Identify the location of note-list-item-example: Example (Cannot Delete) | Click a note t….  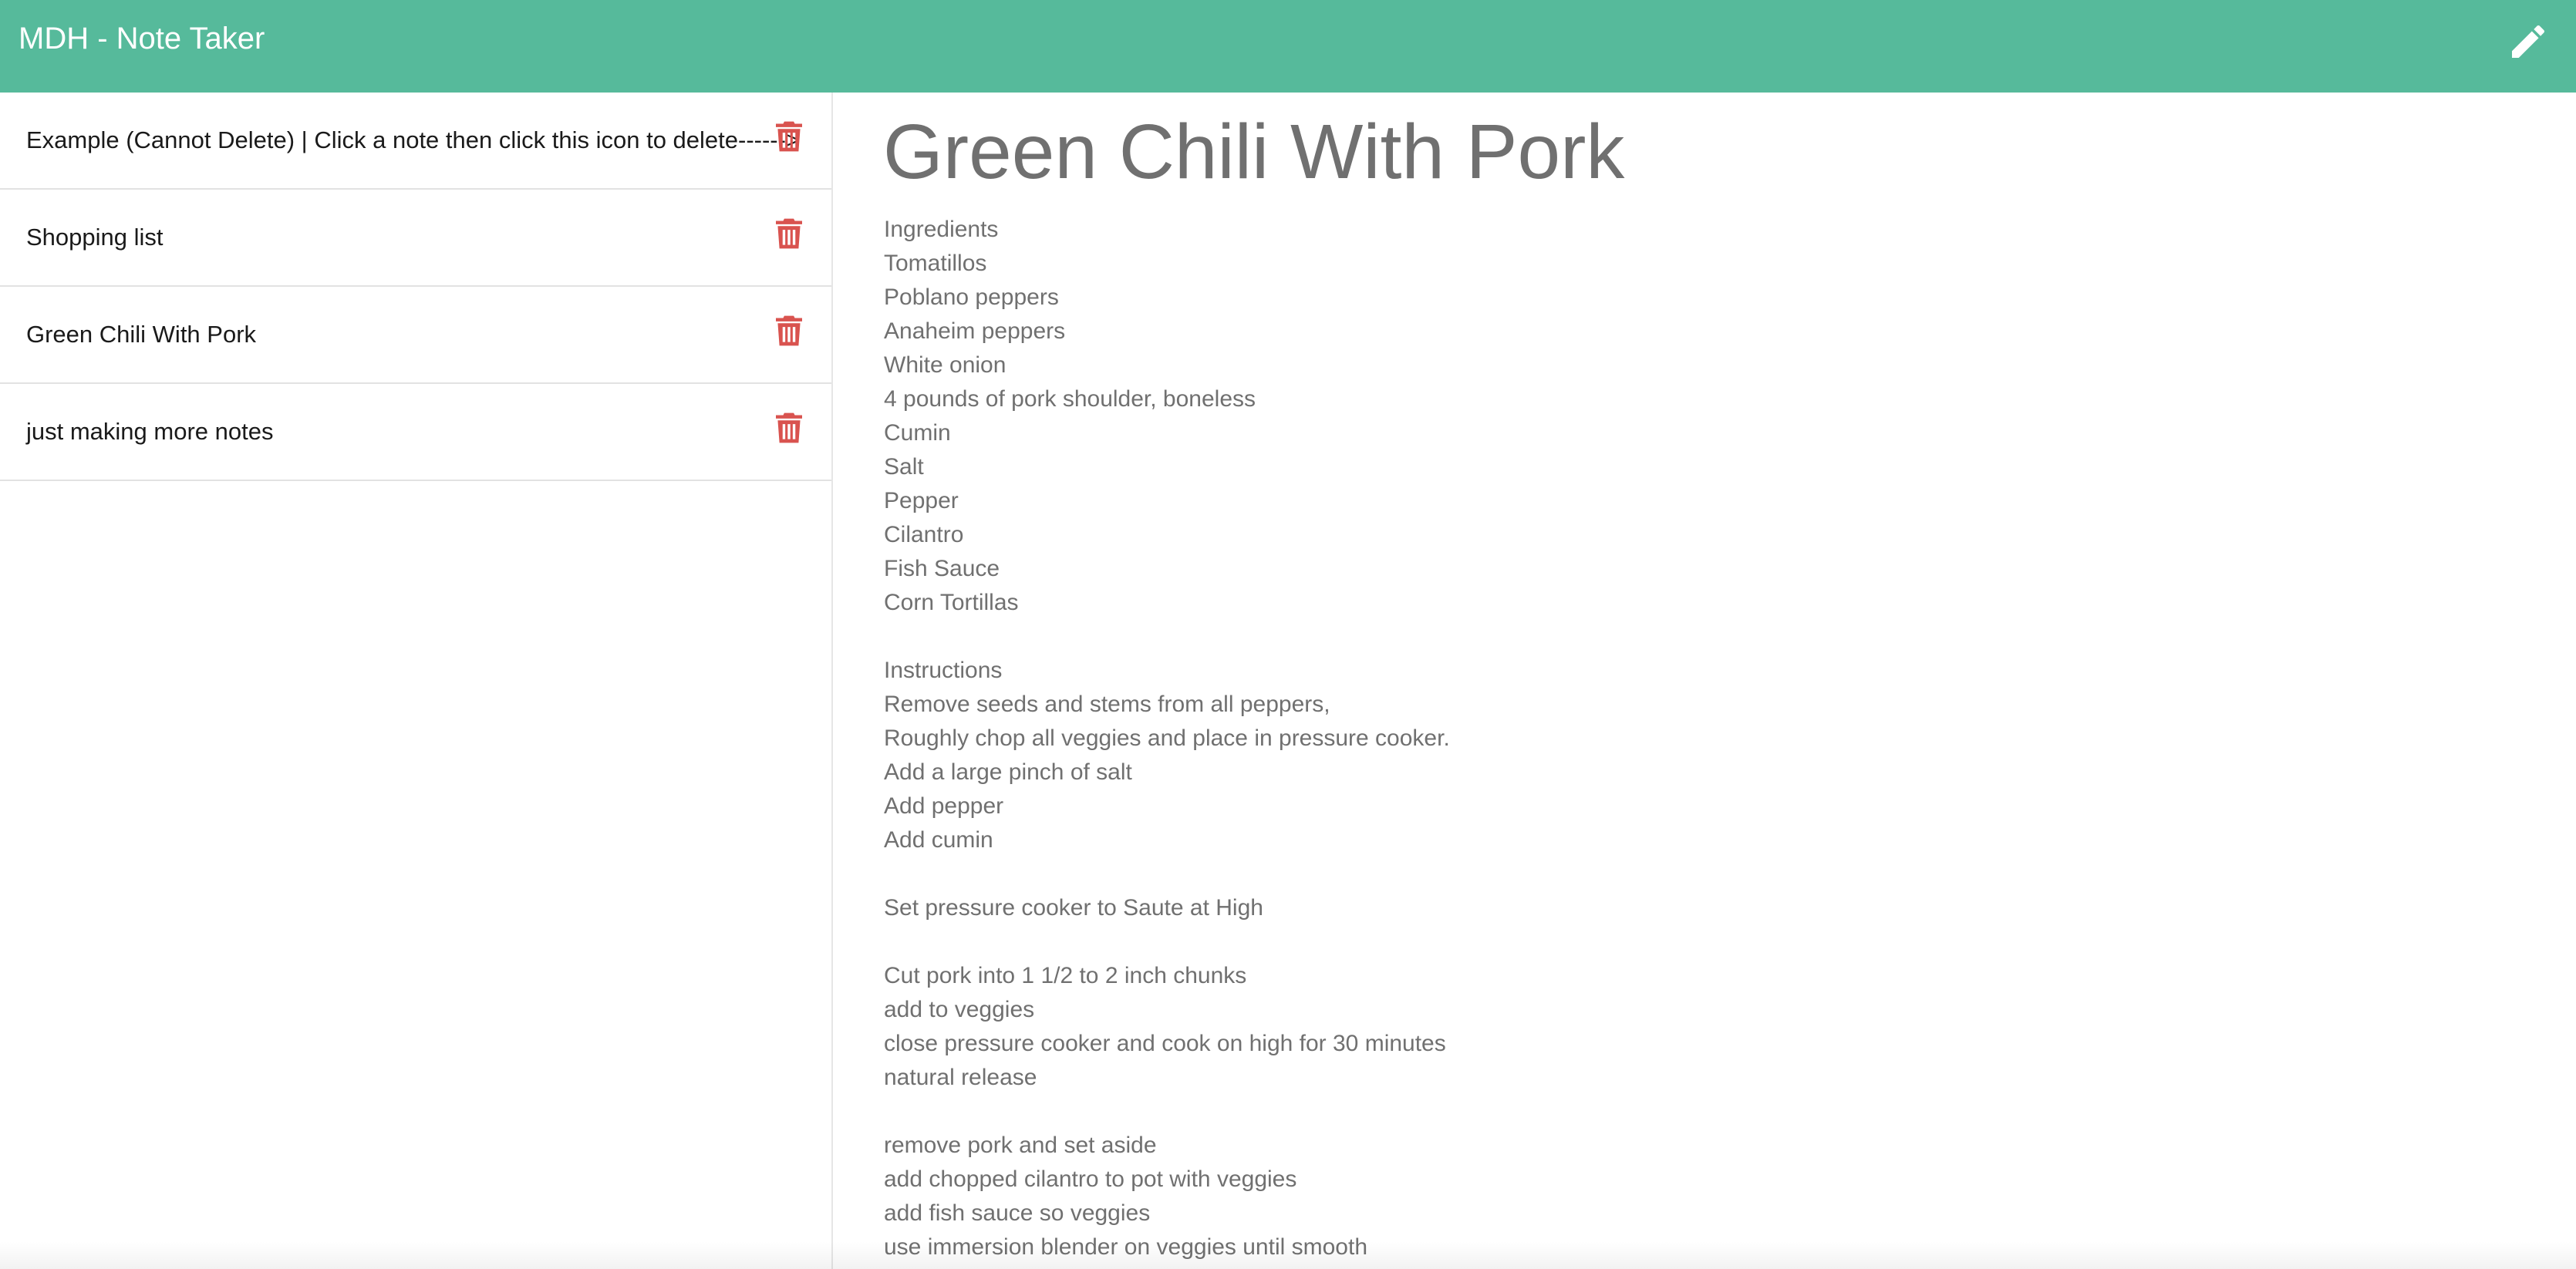
(415, 141).